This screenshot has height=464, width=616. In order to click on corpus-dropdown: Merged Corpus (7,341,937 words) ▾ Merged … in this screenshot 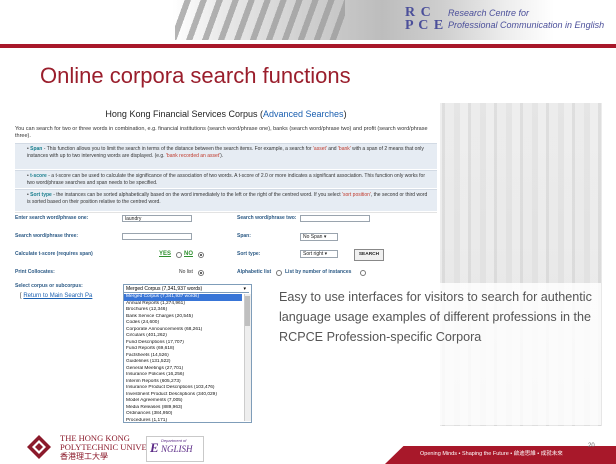, I will do `click(187, 353)`.